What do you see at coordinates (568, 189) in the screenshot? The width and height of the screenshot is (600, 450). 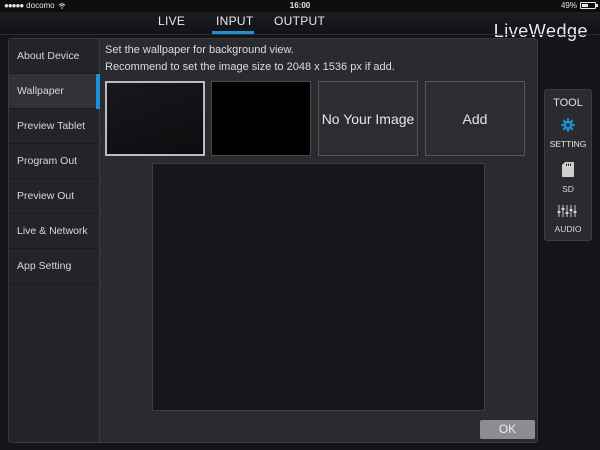 I see `tool-sd-label: SD` at bounding box center [568, 189].